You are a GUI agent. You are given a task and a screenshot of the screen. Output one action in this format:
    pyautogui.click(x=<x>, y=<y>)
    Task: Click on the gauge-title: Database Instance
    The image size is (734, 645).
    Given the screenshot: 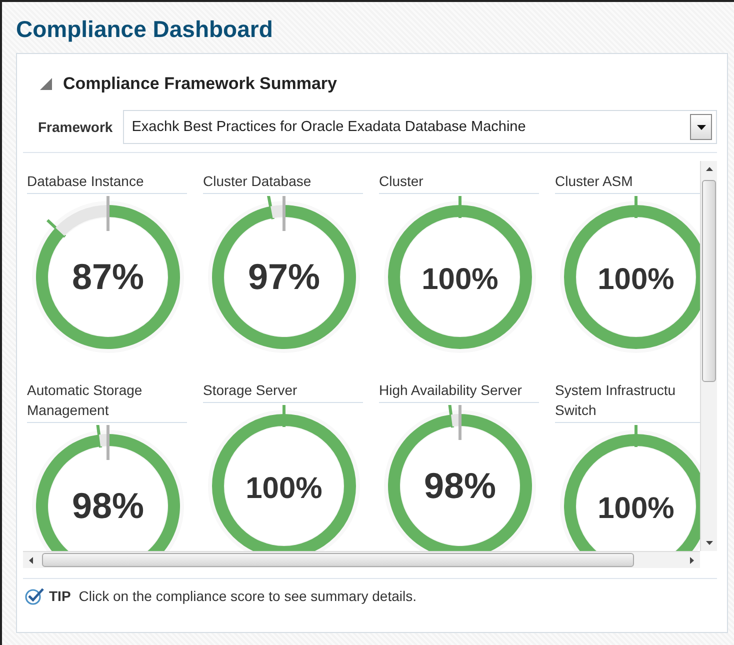 What is the action you would take?
    pyautogui.click(x=107, y=182)
    